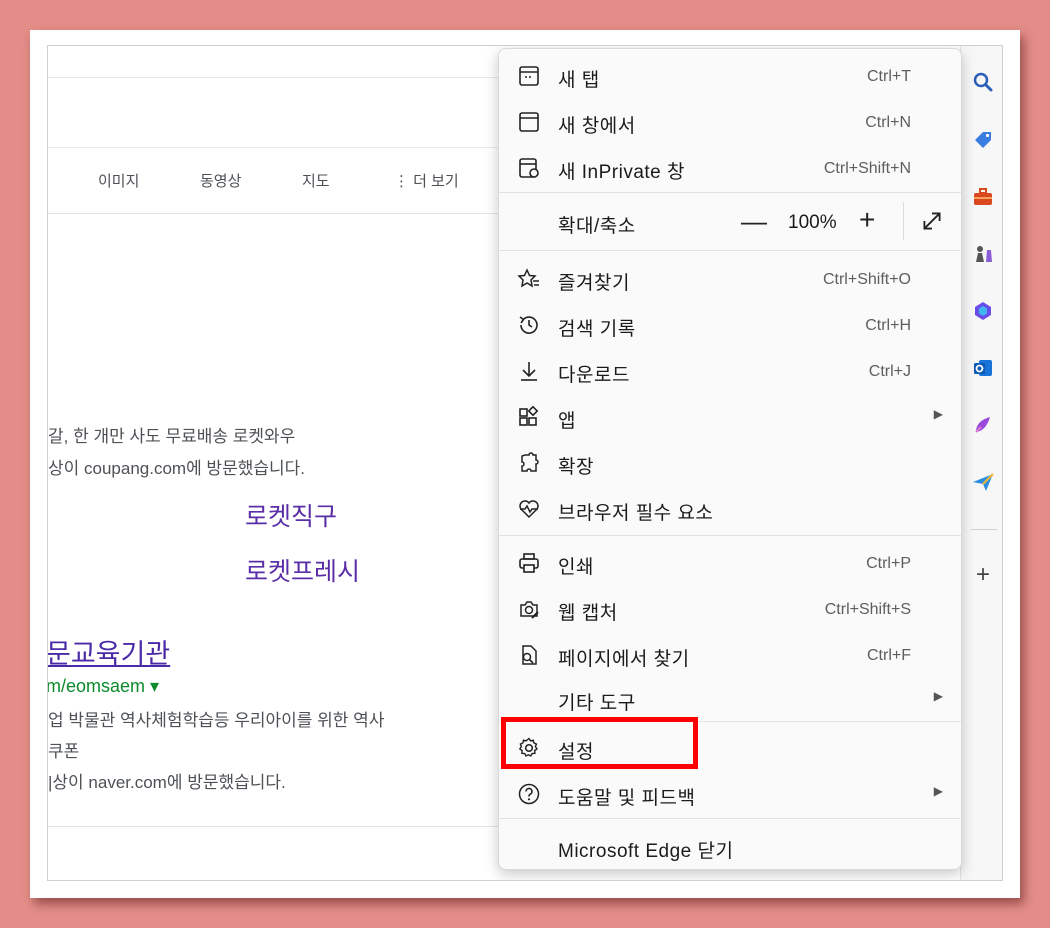 Image resolution: width=1050 pixels, height=928 pixels. I want to click on tab-videos: 동영상, so click(220, 180).